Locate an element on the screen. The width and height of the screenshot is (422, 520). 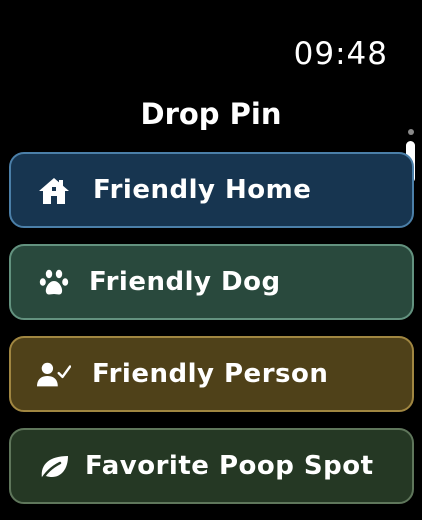
house-icon is located at coordinates (54, 191).